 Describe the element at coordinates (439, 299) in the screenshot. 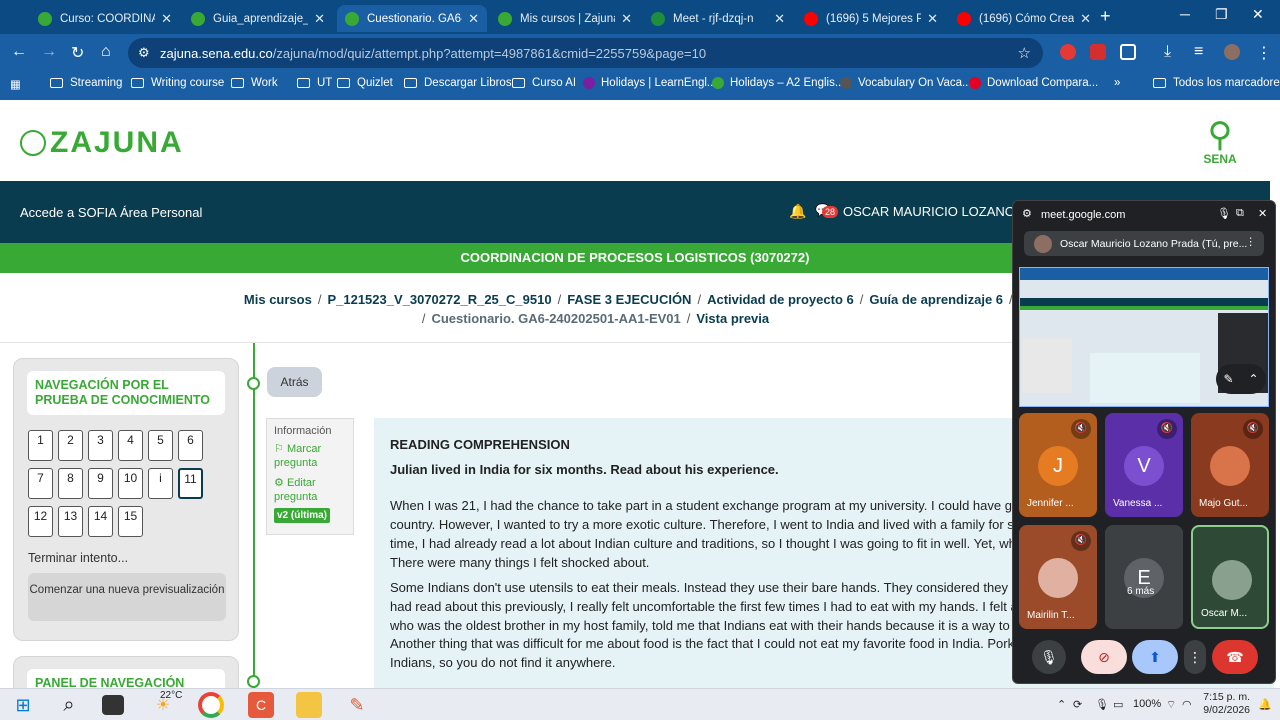

I see `breadcrumb-link: P_121523_V_3070272_R_25_C_9510` at that location.